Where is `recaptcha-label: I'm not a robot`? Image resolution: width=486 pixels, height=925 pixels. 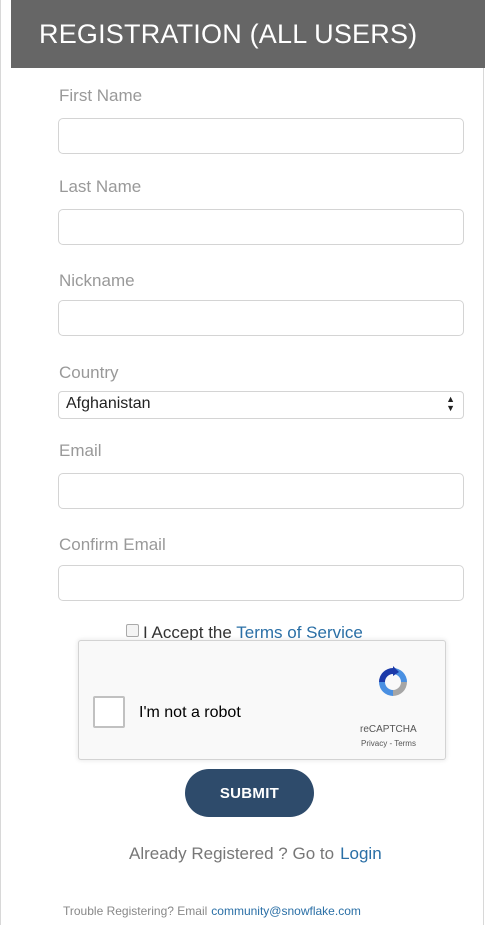
recaptcha-label: I'm not a robot is located at coordinates (190, 712).